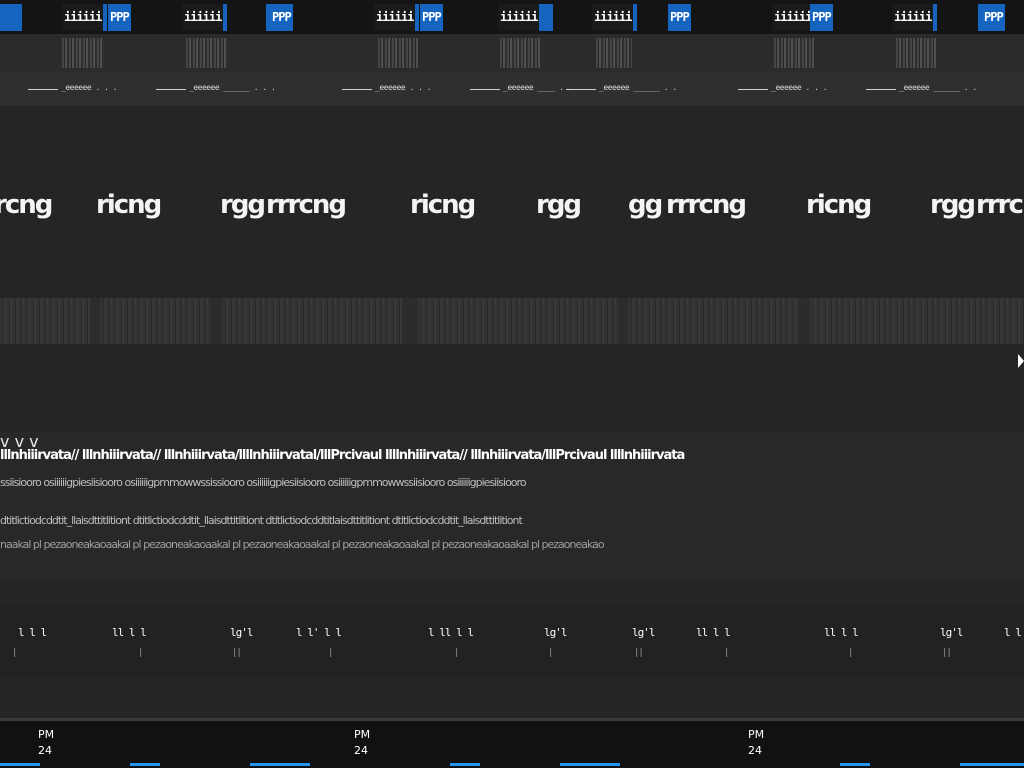 This screenshot has height=768, width=1024. Describe the element at coordinates (11, 17) in the screenshot. I see `tab` at that location.